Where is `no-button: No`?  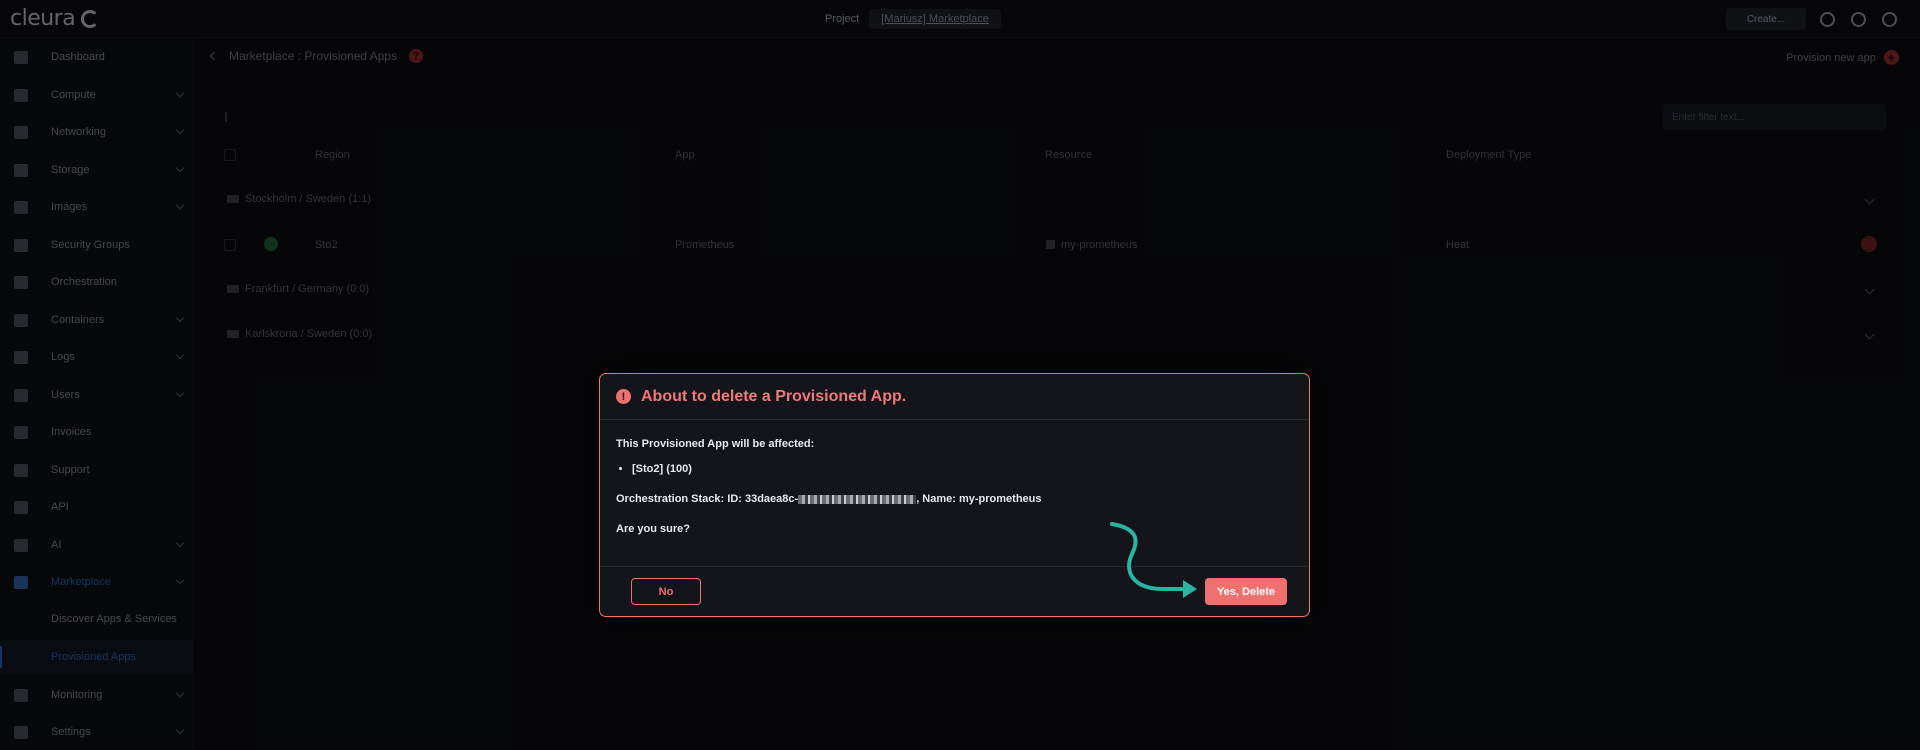 no-button: No is located at coordinates (666, 591).